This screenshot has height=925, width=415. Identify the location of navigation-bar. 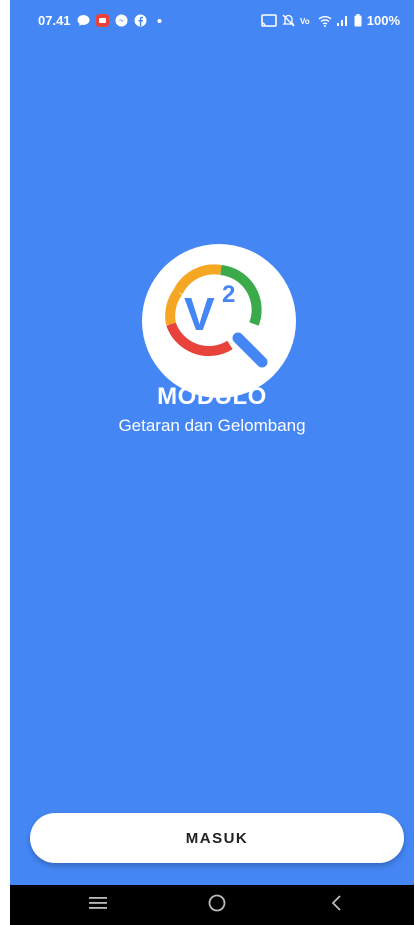
(212, 905).